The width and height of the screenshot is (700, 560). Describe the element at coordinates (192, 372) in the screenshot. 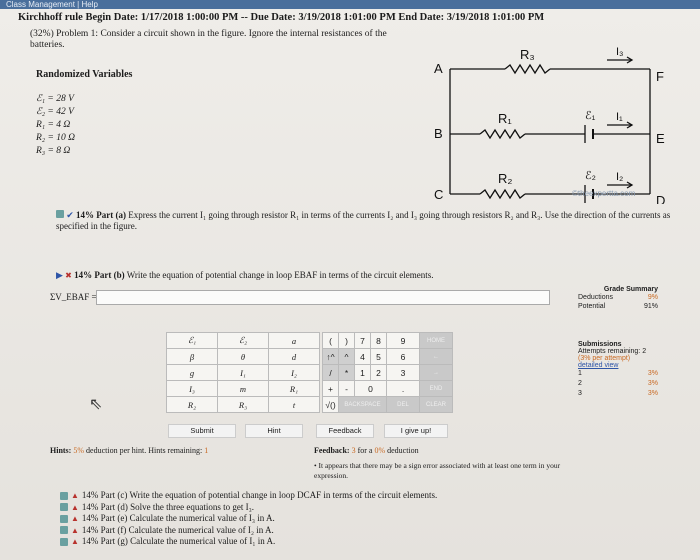

I see `sym-g: g` at that location.